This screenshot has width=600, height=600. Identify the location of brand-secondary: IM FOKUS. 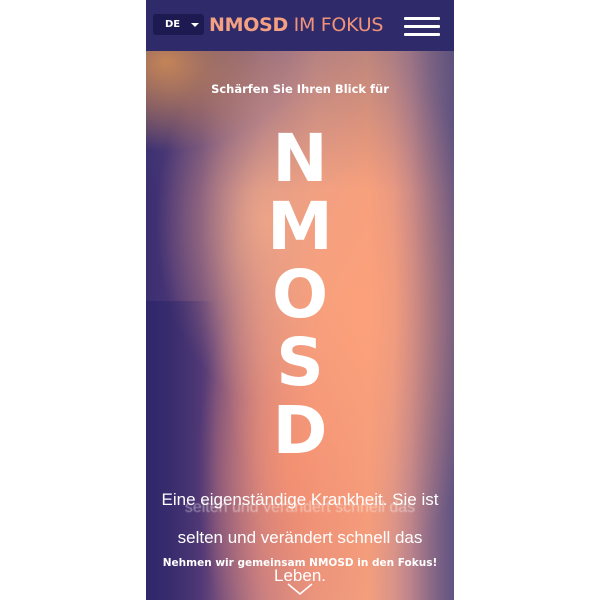
(335, 25).